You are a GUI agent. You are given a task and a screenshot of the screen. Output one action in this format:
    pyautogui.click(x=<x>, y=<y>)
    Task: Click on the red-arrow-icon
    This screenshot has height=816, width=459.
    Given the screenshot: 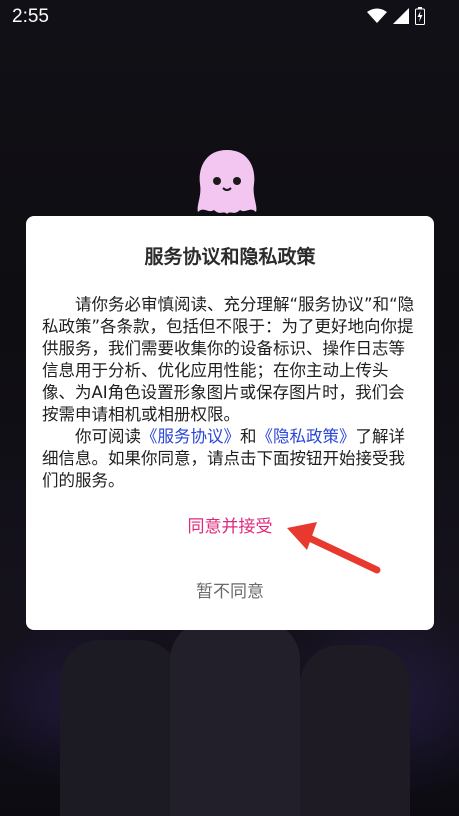 What is the action you would take?
    pyautogui.click(x=334, y=548)
    